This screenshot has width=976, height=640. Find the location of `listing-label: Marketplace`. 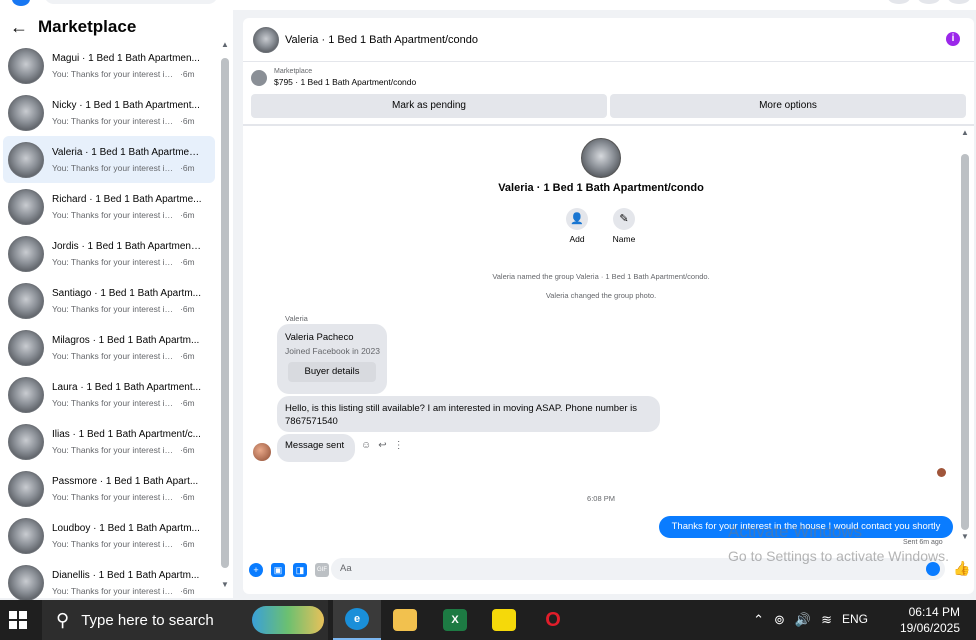

listing-label: Marketplace is located at coordinates (293, 71).